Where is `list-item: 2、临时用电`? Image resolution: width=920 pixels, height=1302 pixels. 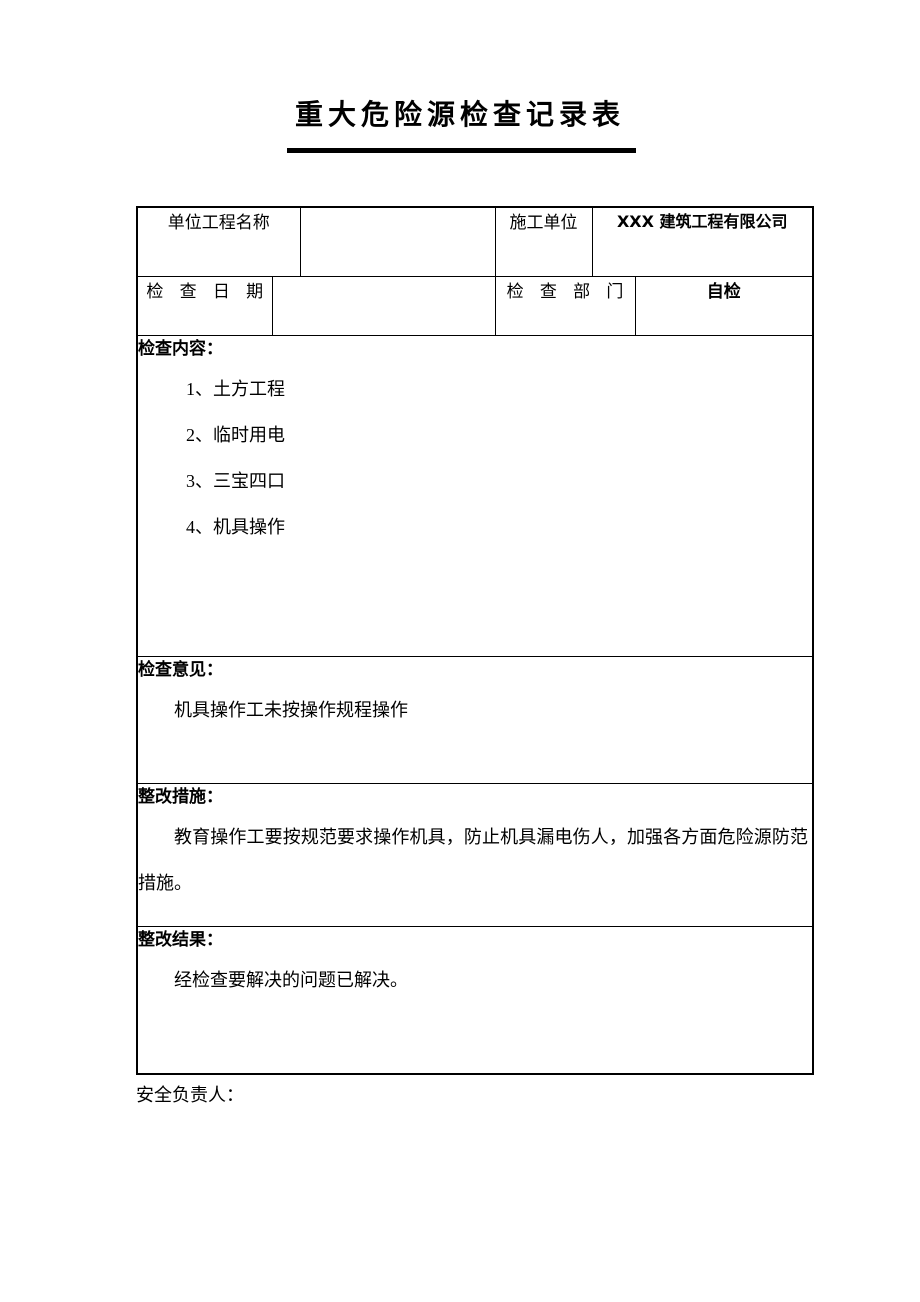
list-item: 2、临时用电 is located at coordinates (235, 435).